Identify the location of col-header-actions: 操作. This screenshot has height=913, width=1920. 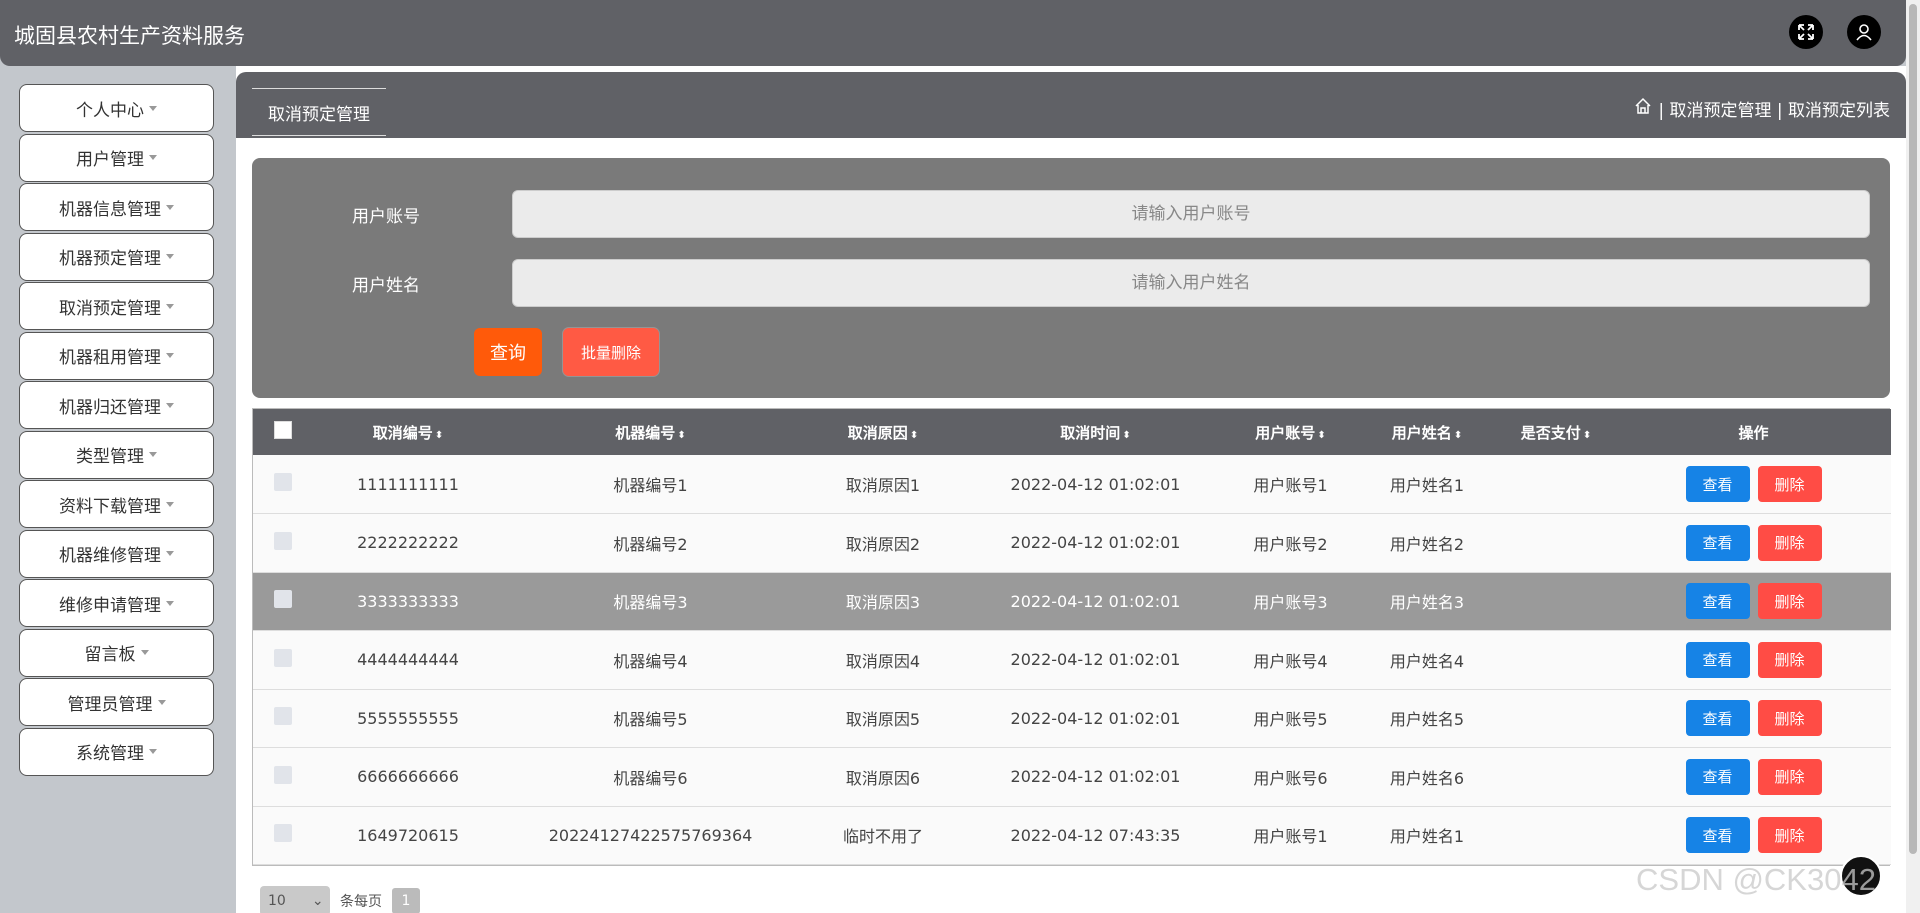
(1753, 432).